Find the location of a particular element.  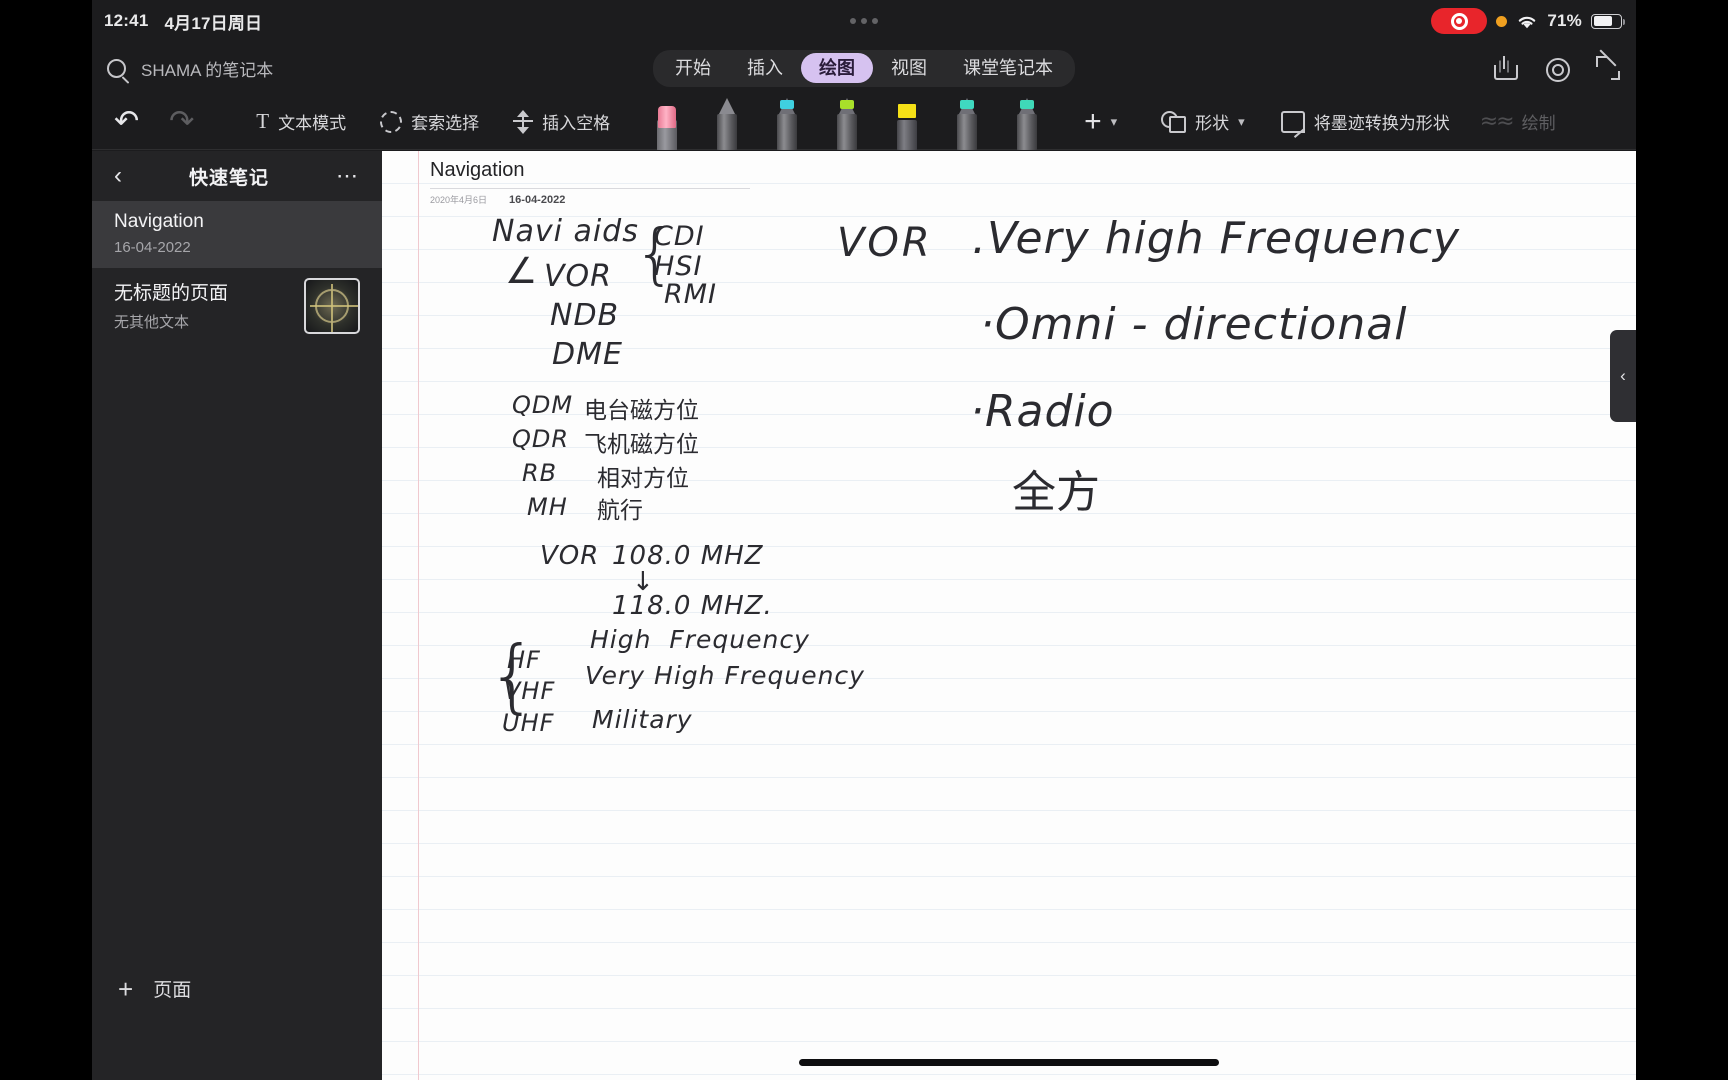

ink-uhf: UHF is located at coordinates (528, 723).